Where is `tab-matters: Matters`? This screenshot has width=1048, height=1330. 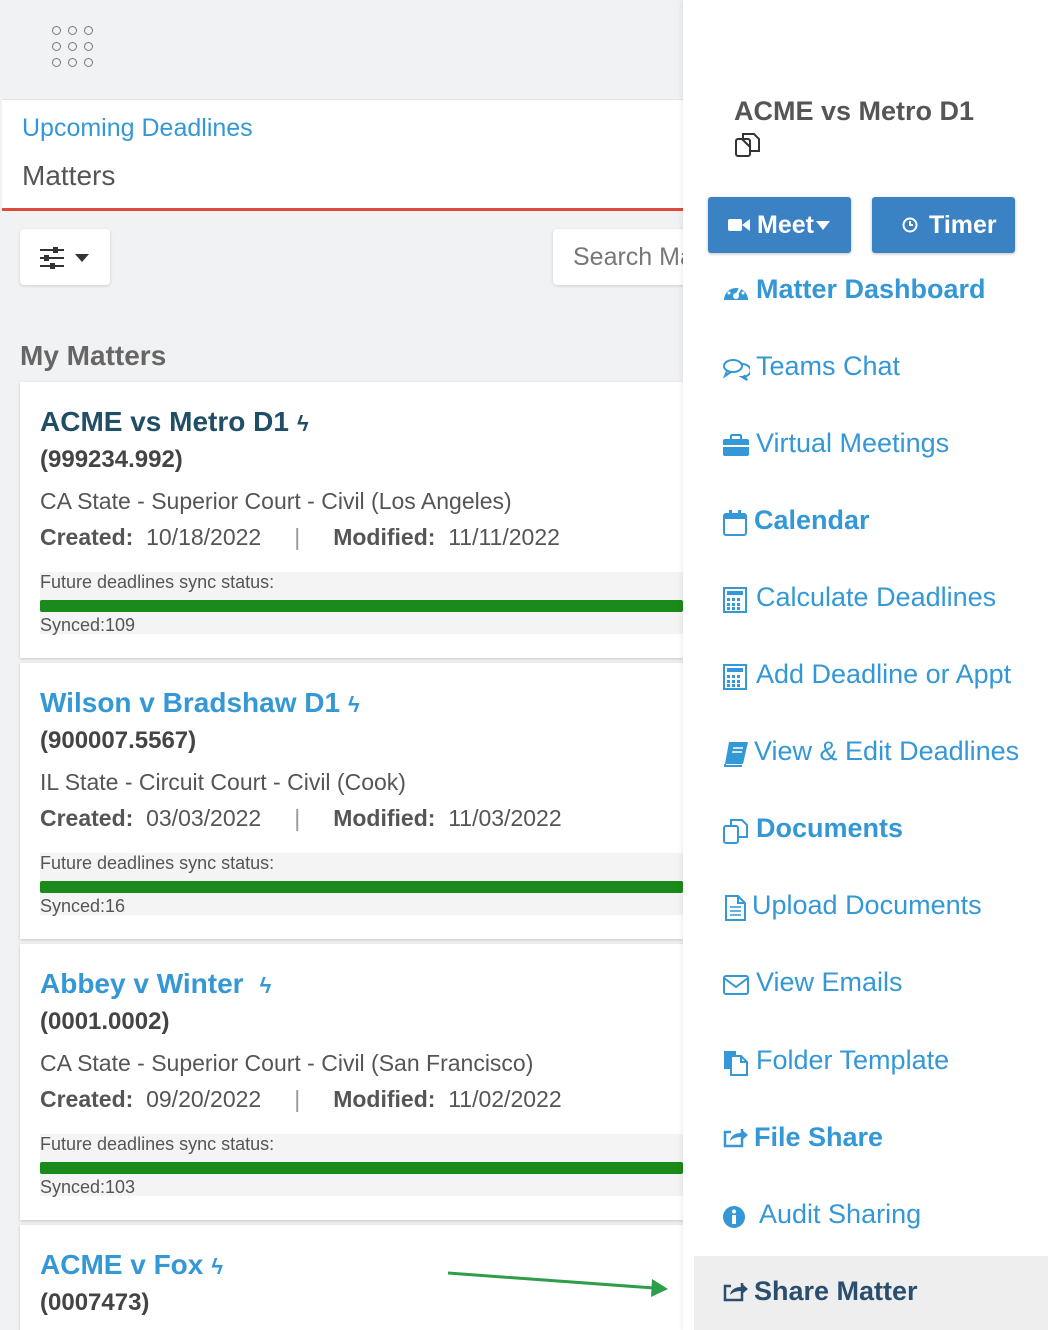
tab-matters: Matters is located at coordinates (68, 176).